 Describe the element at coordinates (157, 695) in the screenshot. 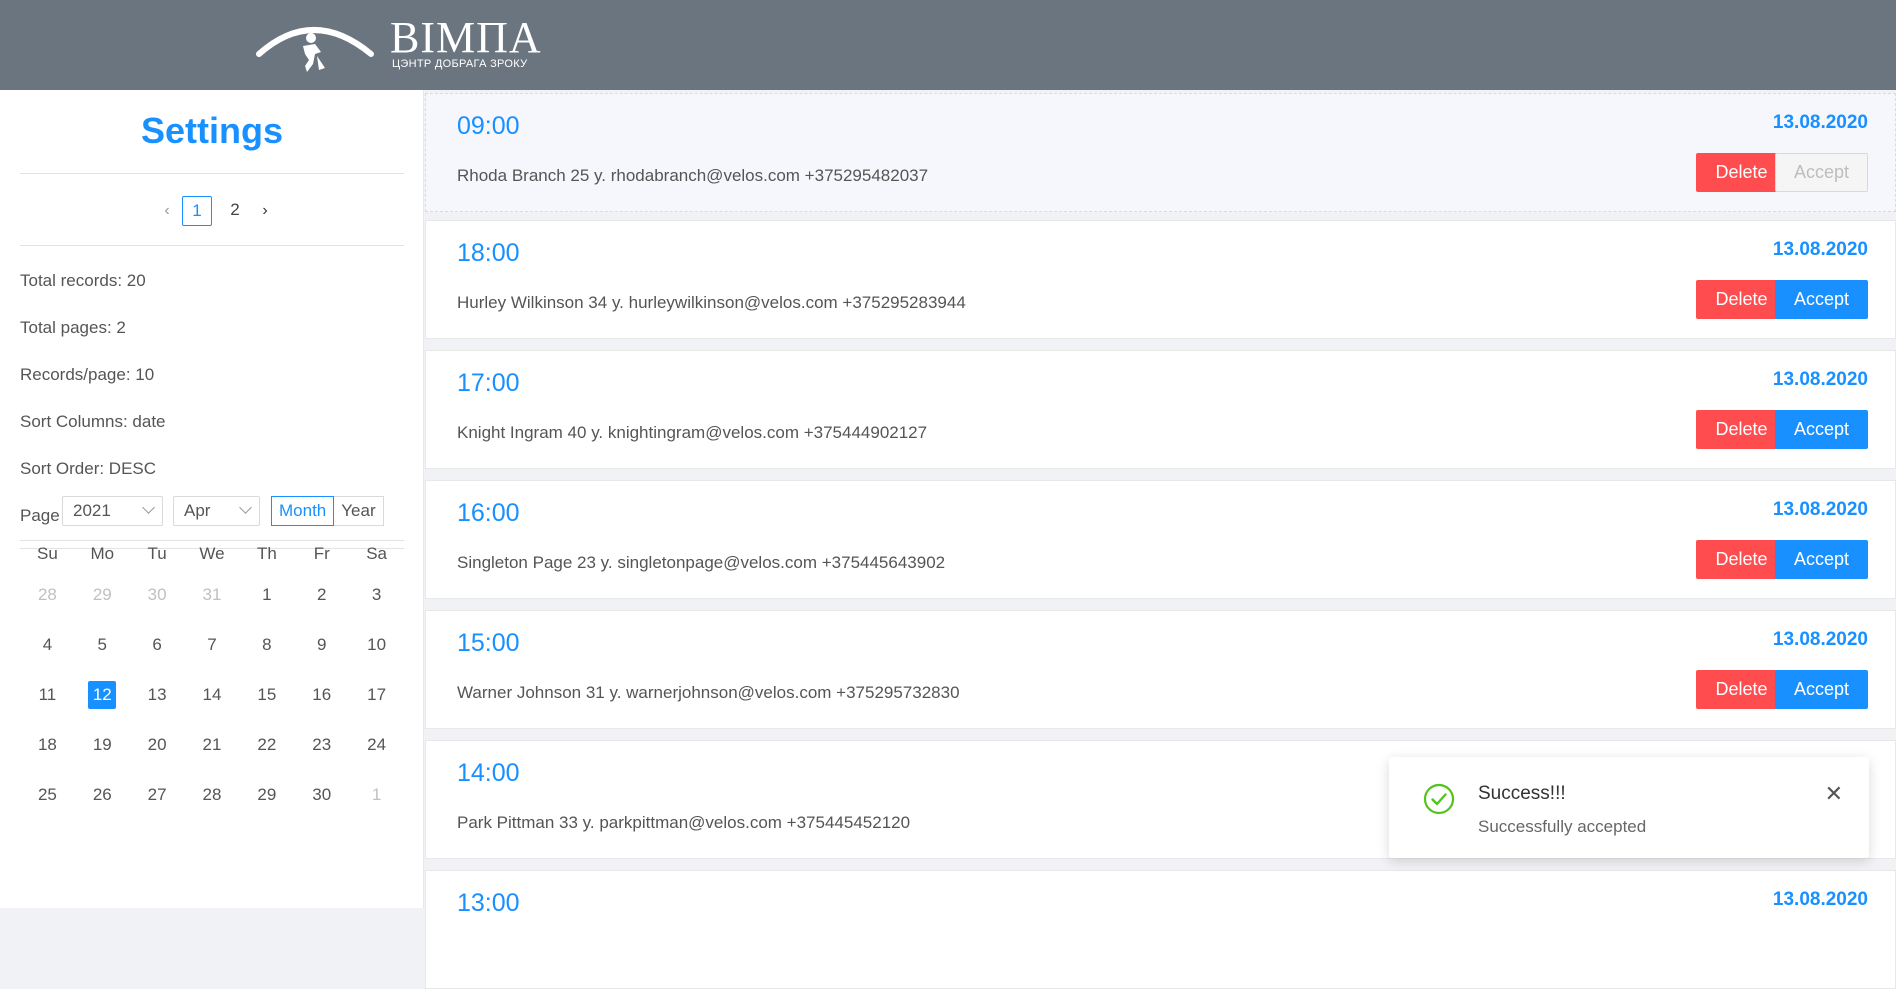

I see `calendar-day: 13` at that location.